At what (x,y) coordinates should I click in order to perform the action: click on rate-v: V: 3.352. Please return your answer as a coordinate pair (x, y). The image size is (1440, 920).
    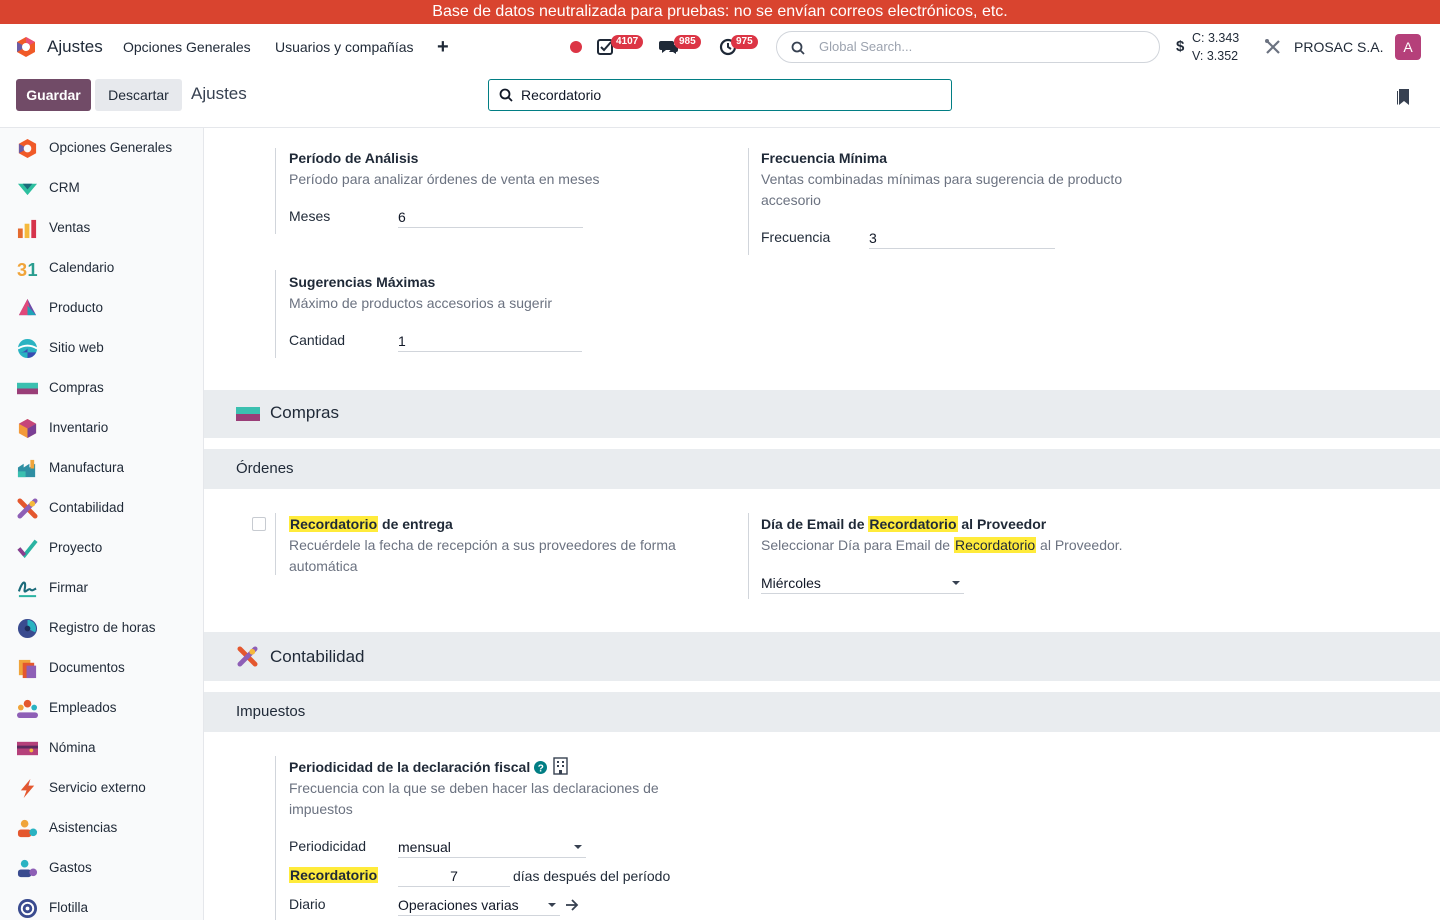
    Looking at the image, I should click on (1215, 56).